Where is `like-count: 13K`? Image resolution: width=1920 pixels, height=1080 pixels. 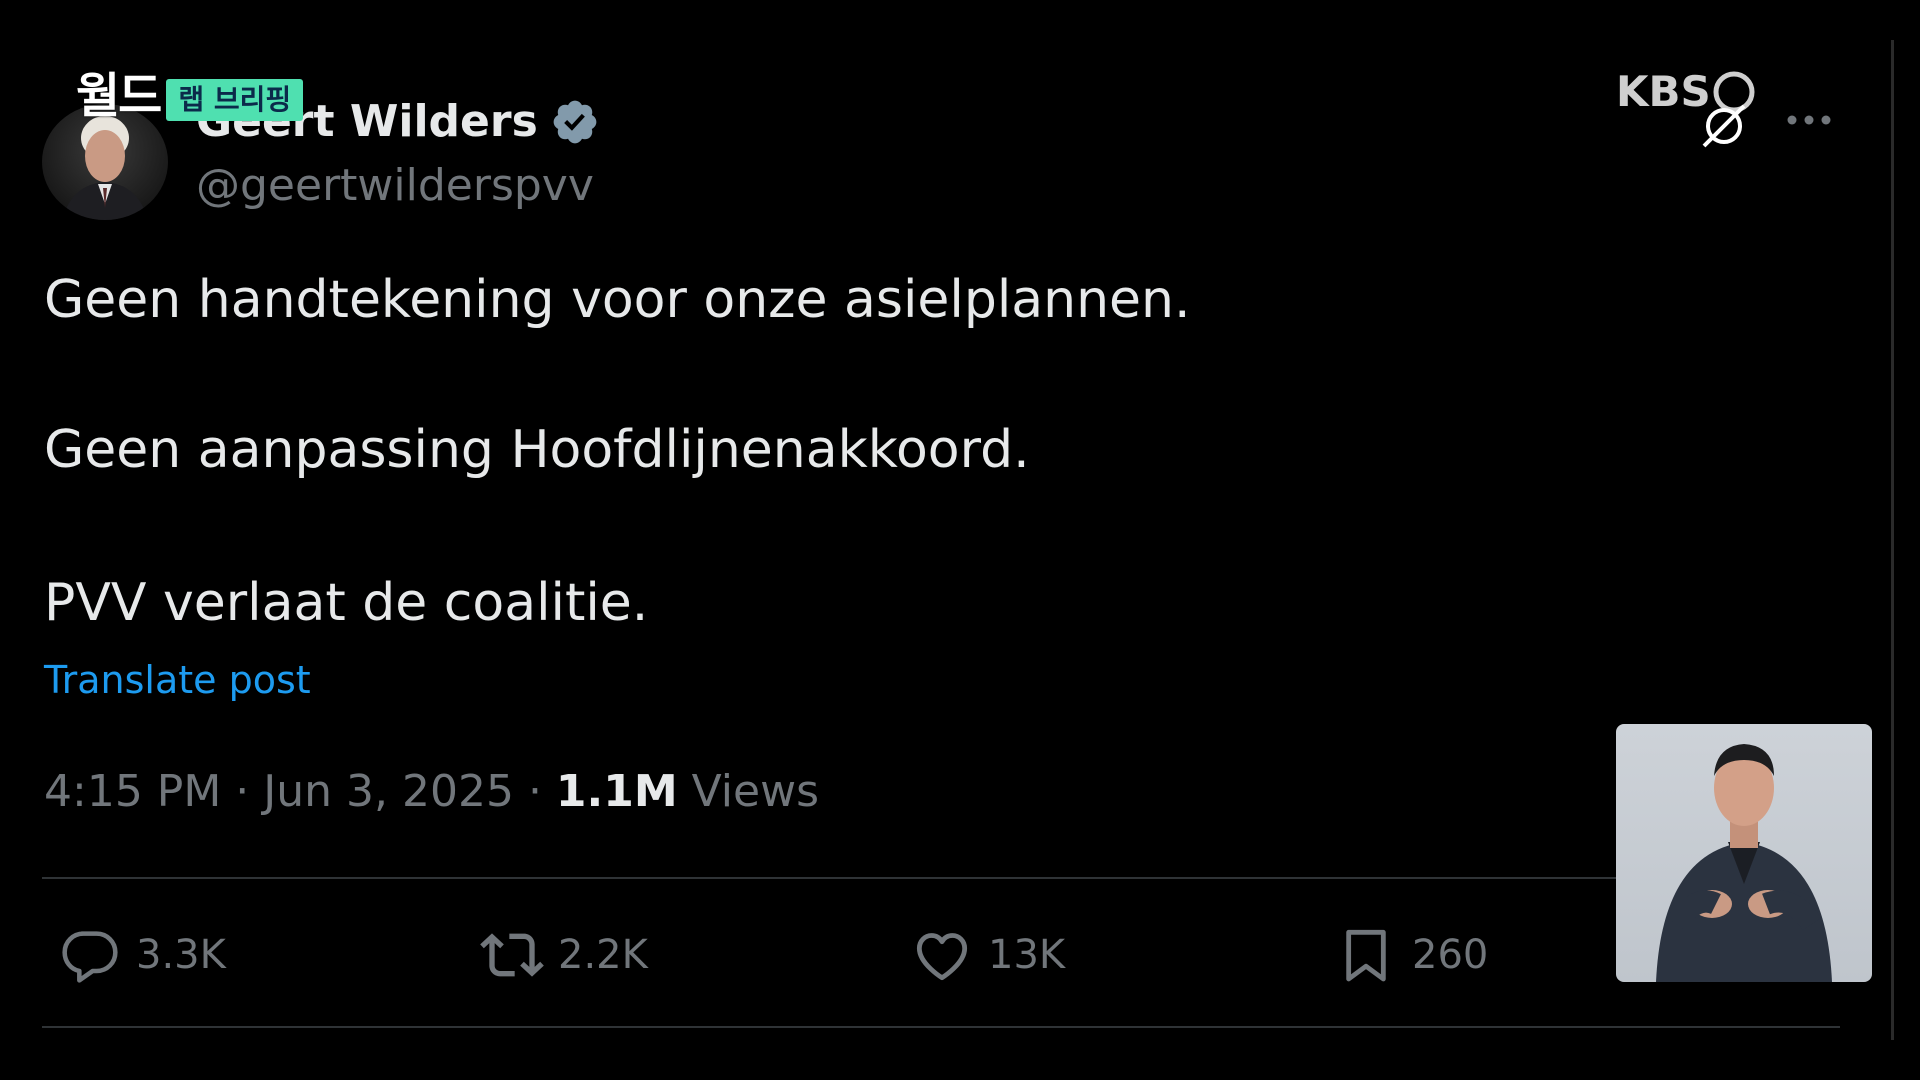
like-count: 13K is located at coordinates (1027, 955).